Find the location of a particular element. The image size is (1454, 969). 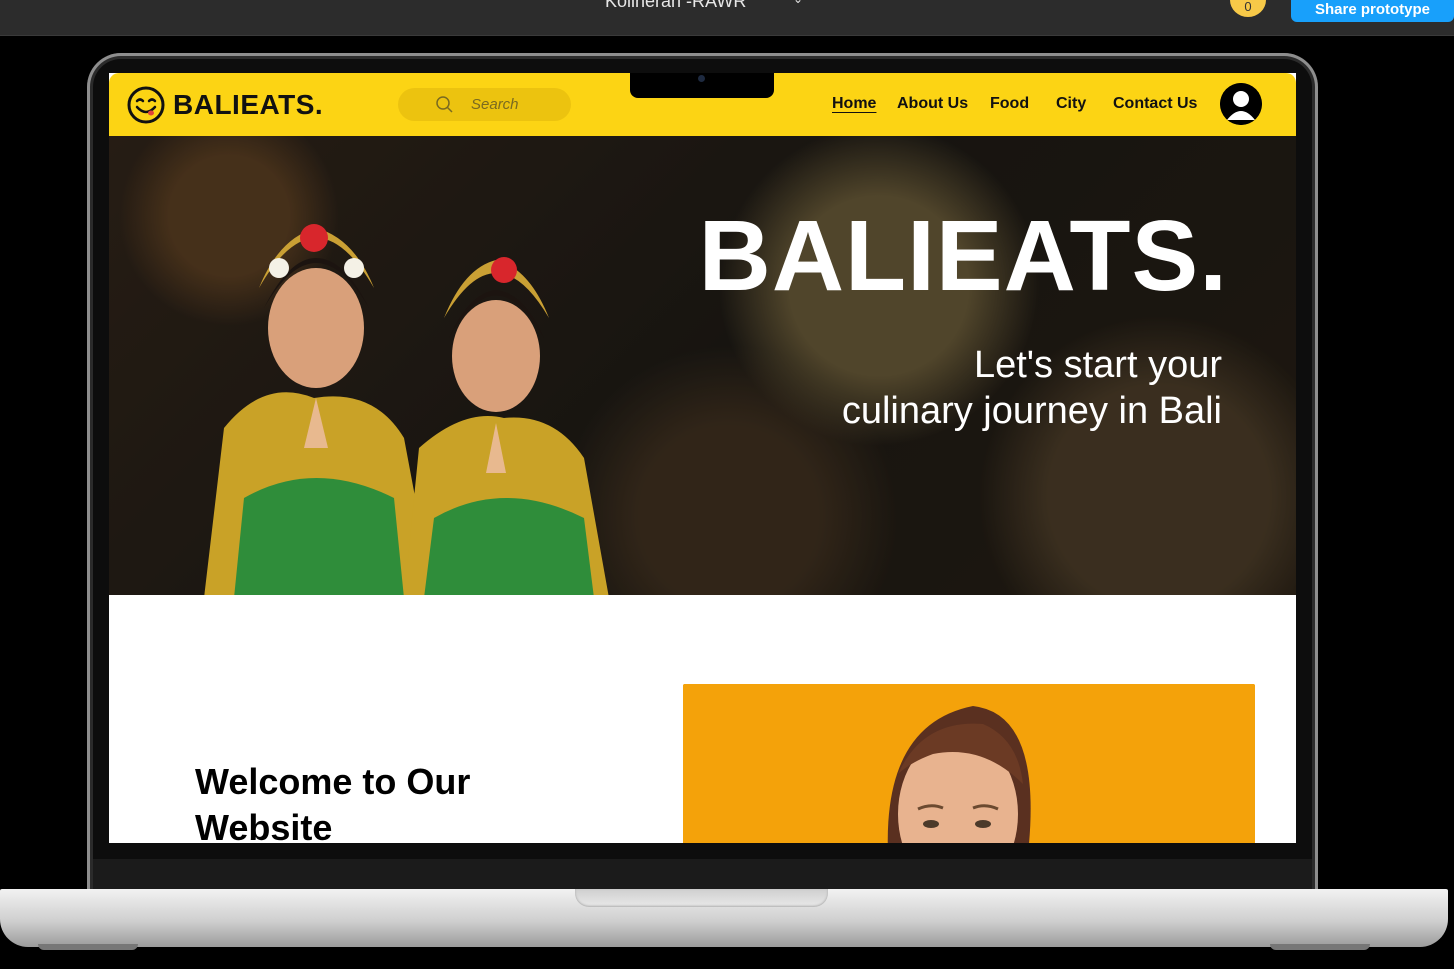

camera-icon is located at coordinates (701, 78).